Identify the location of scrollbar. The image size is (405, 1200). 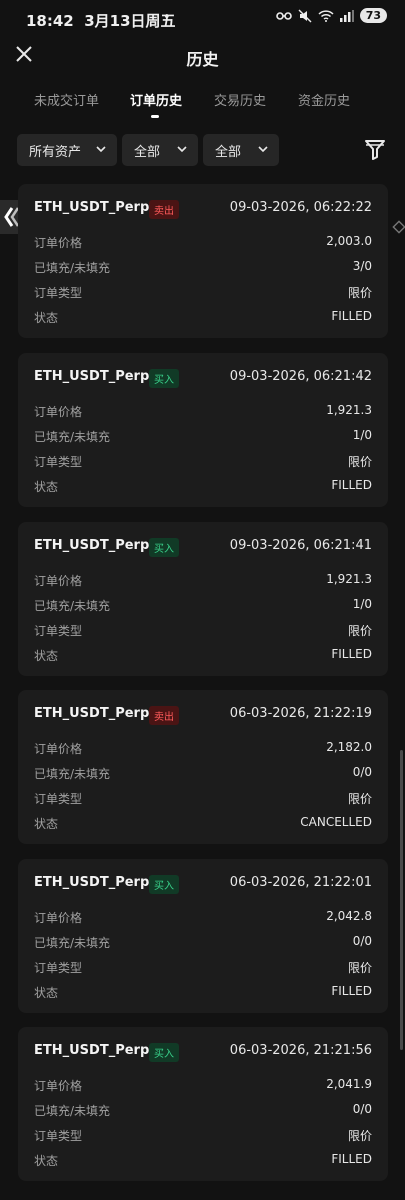
(401, 900).